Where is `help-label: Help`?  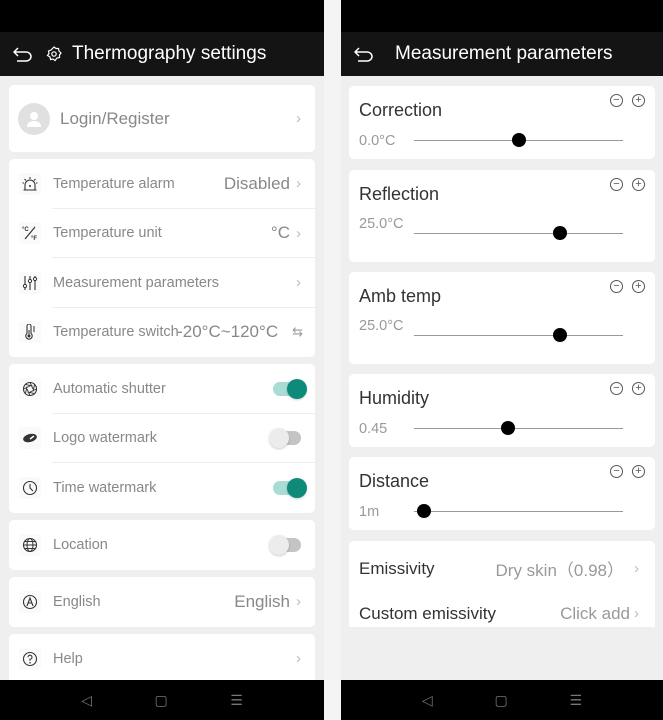 help-label: Help is located at coordinates (68, 658).